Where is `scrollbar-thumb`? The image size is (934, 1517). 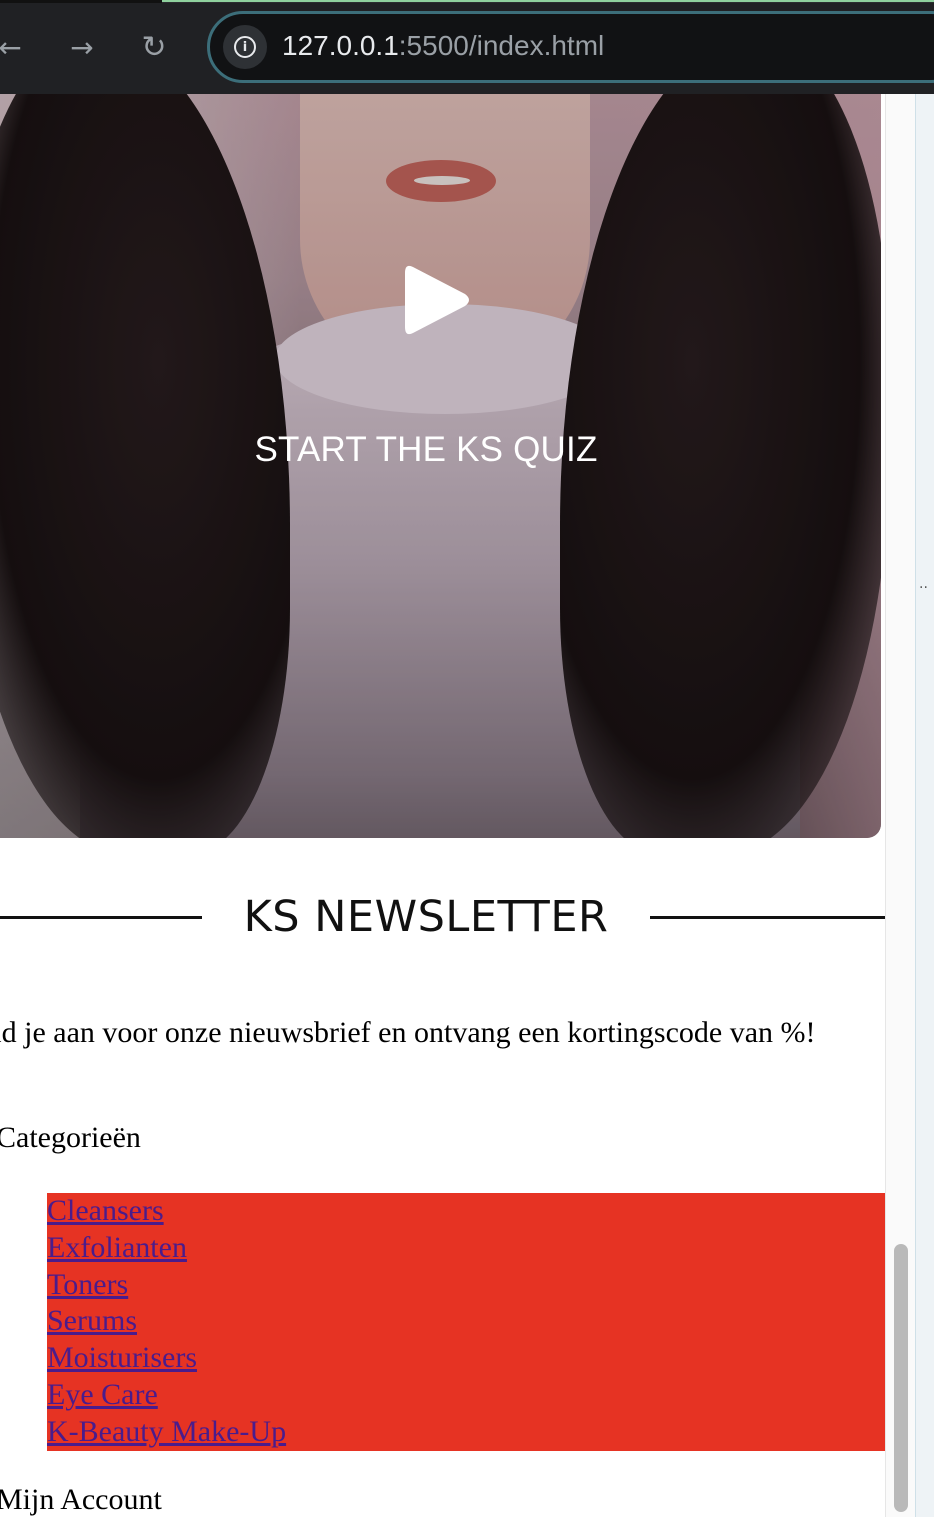 scrollbar-thumb is located at coordinates (901, 1378).